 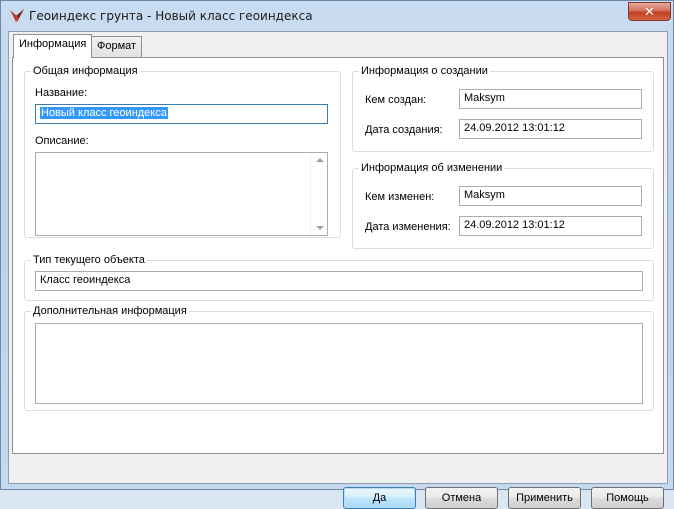 I want to click on modified-date-field: 24.09.2012 13:01:12, so click(x=550, y=226).